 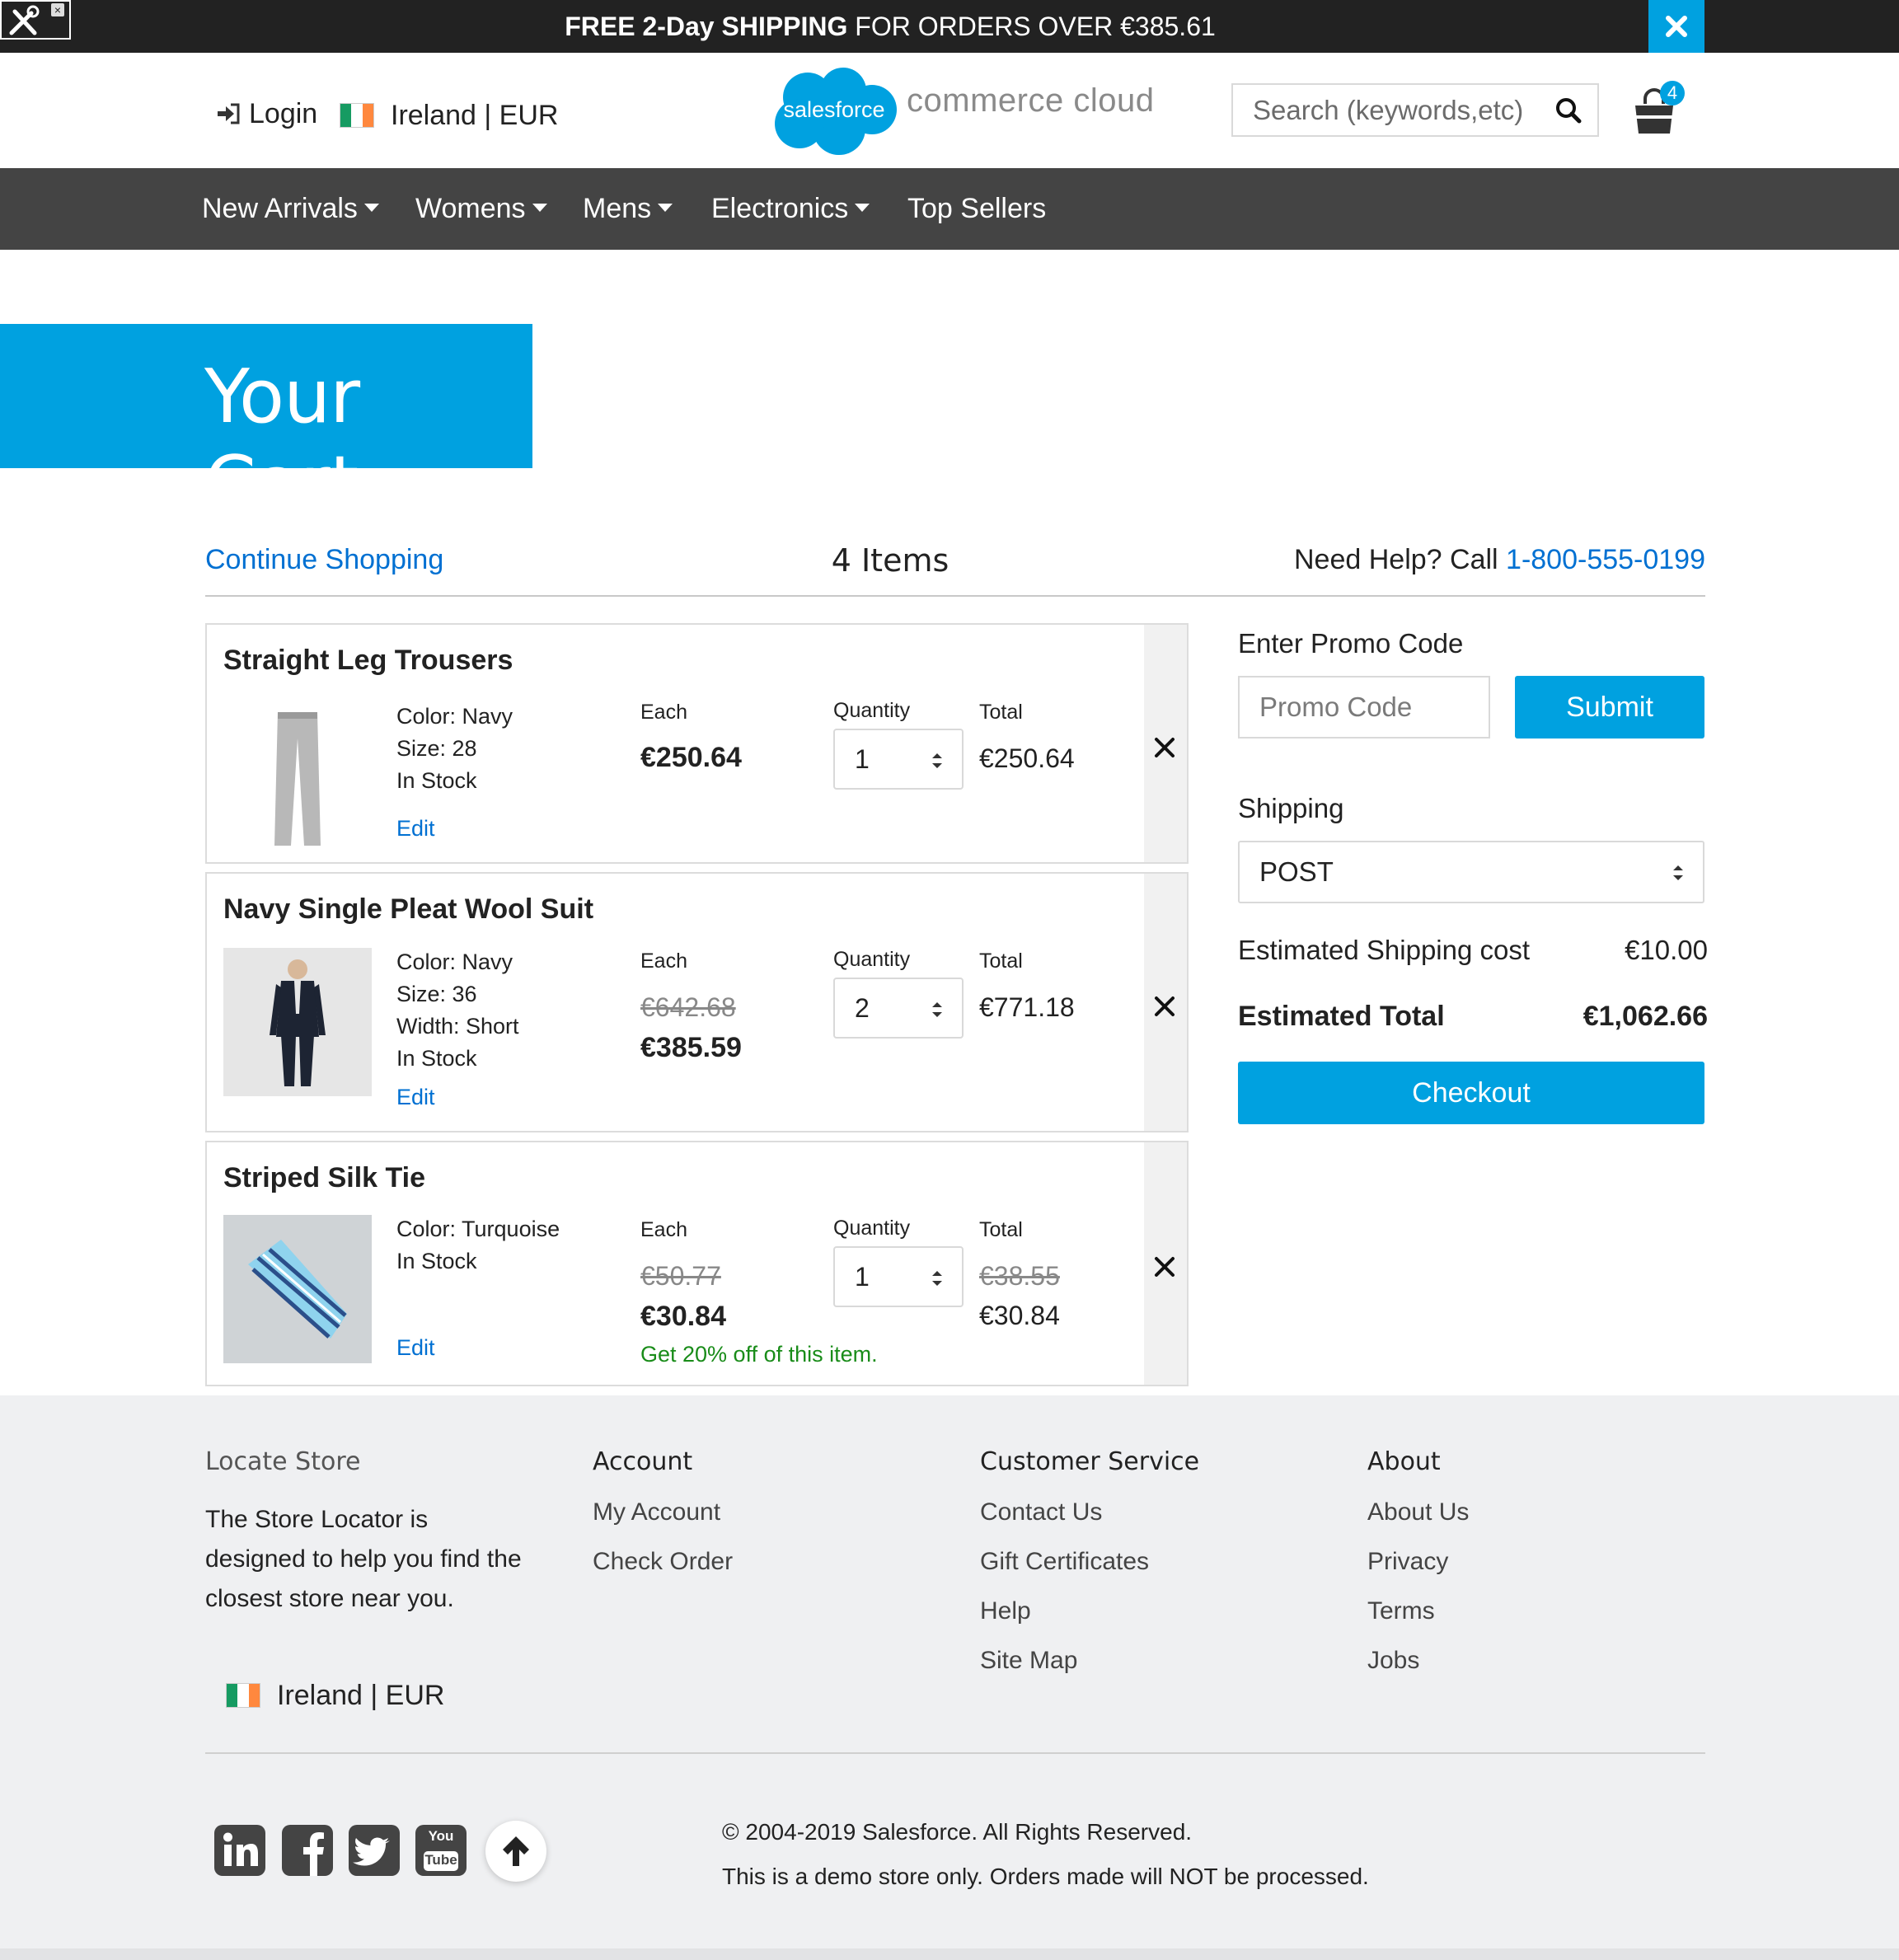 What do you see at coordinates (1407, 1562) in the screenshot?
I see `footer-link-privacy: Privacy` at bounding box center [1407, 1562].